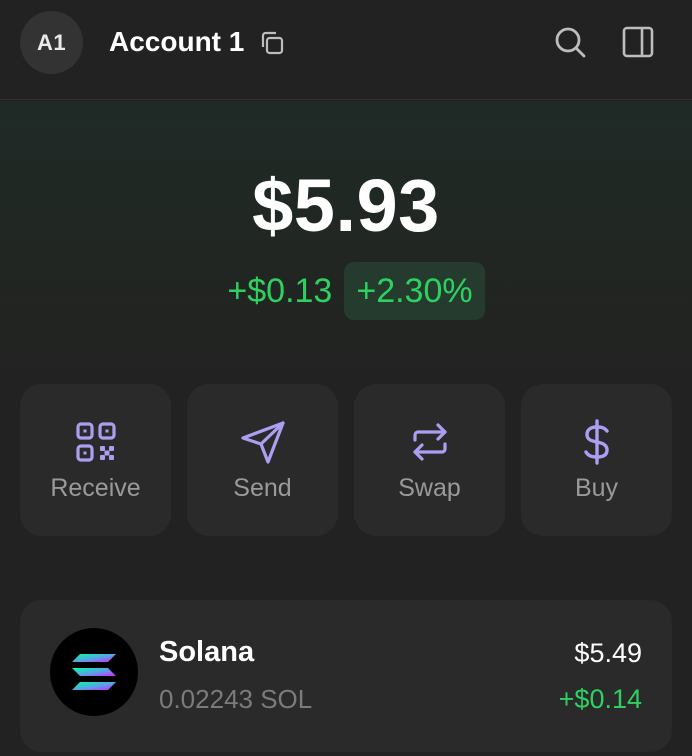  I want to click on swap-button: Swap, so click(429, 460).